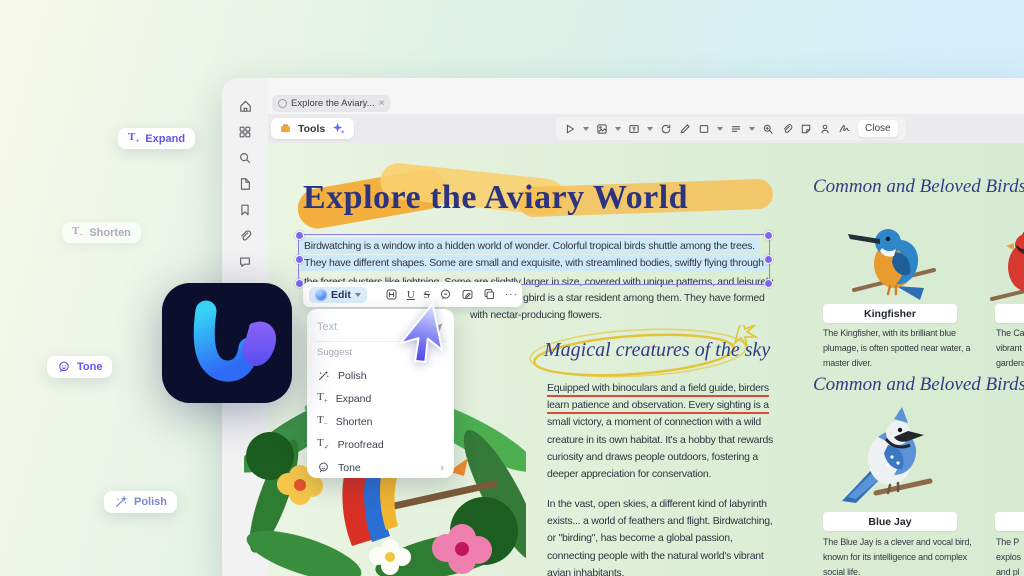 The height and width of the screenshot is (576, 1024). I want to click on lines-icon, so click(736, 129).